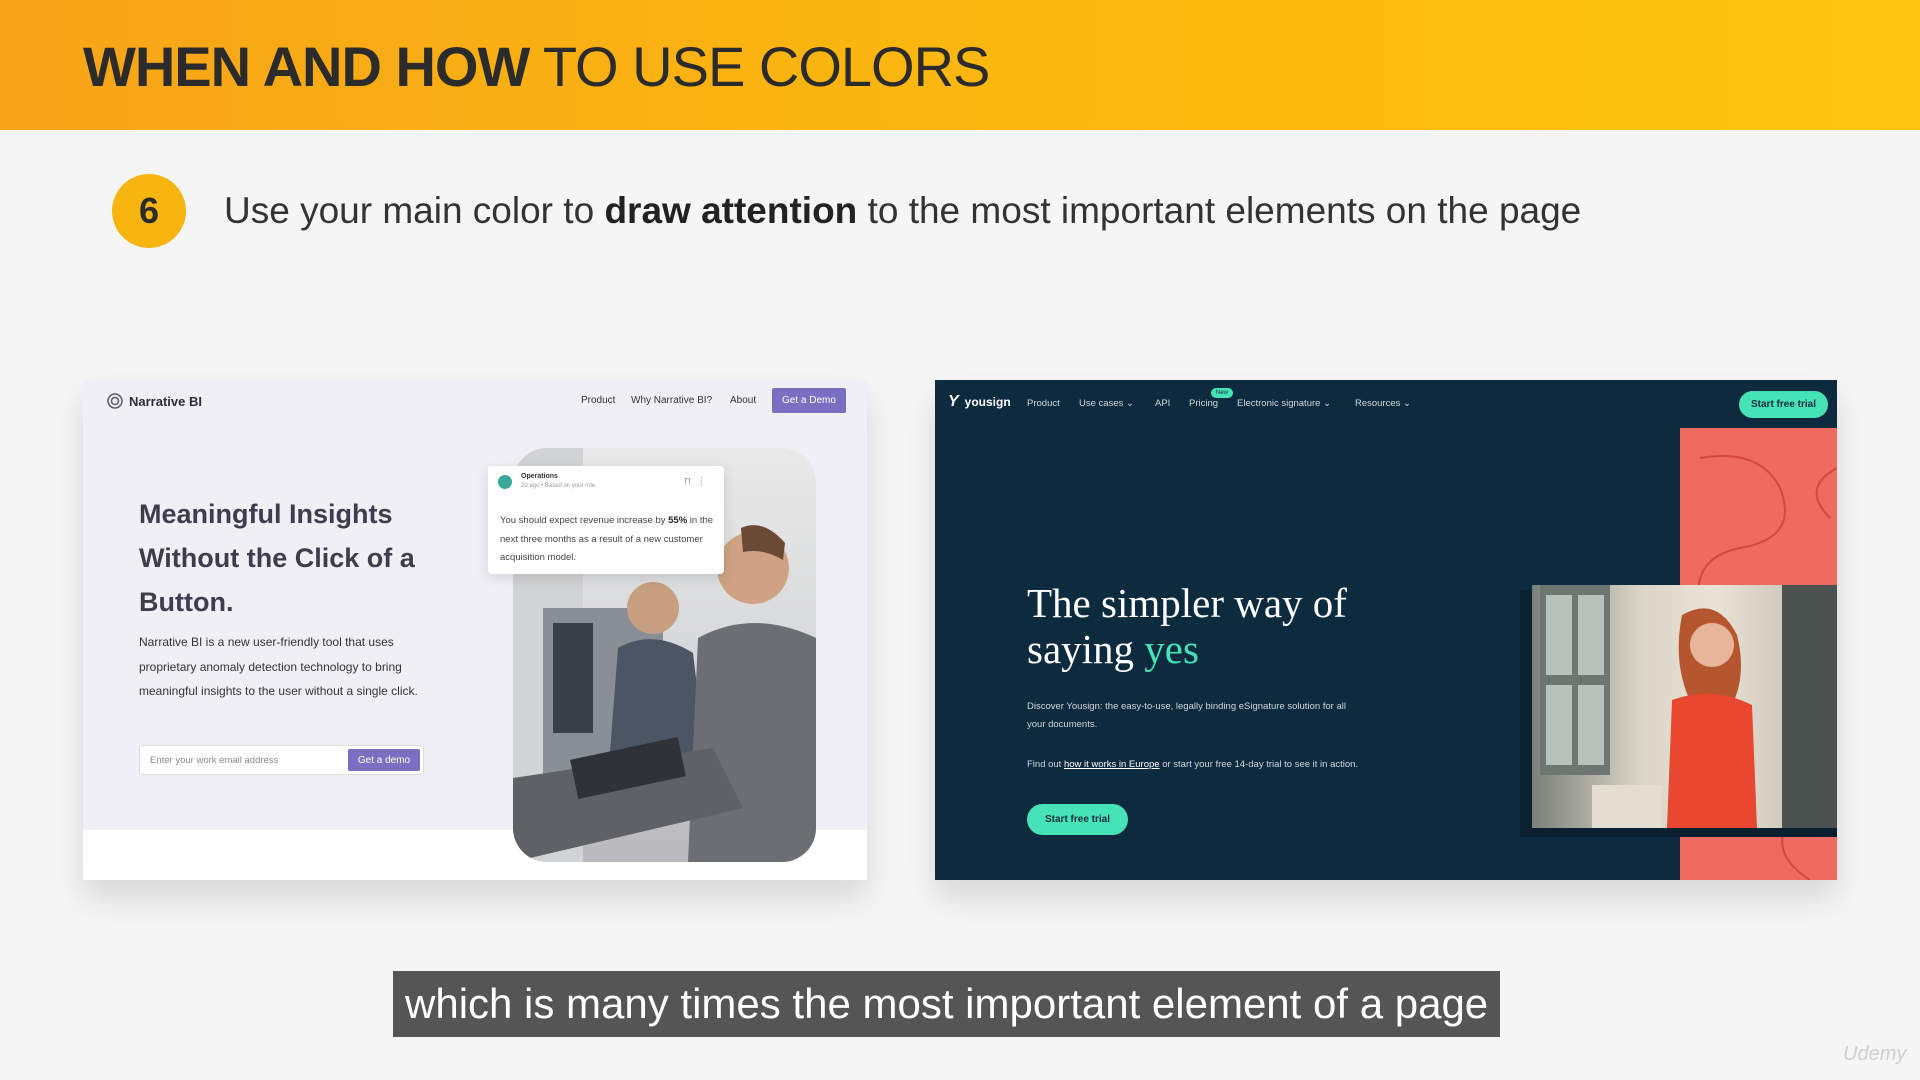  I want to click on header-banner: WHEN AND HOW TO USE COLORS, so click(960, 65).